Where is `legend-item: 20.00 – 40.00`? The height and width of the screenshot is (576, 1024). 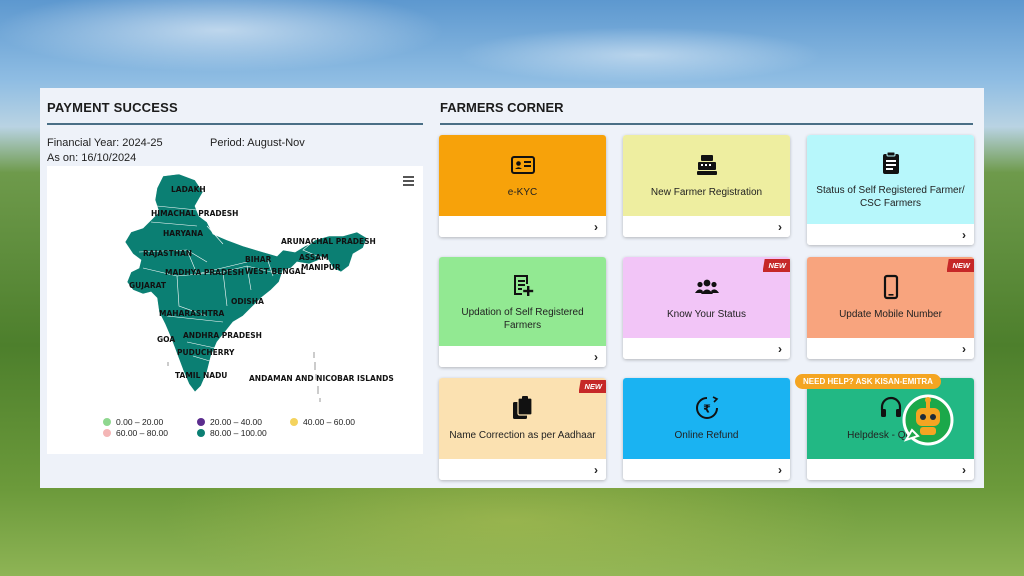 legend-item: 20.00 – 40.00 is located at coordinates (229, 422).